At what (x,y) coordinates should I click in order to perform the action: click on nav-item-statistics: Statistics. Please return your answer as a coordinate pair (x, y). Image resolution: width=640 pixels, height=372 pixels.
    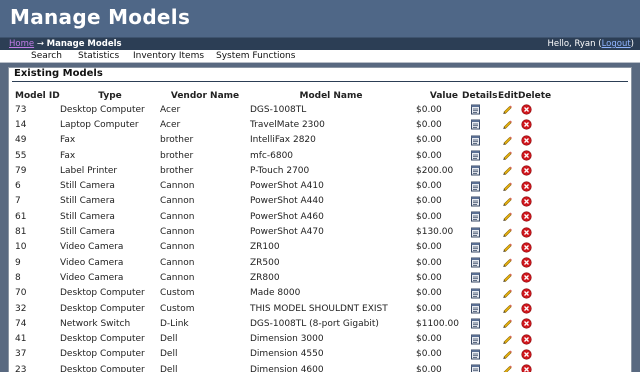
    Looking at the image, I should click on (98, 56).